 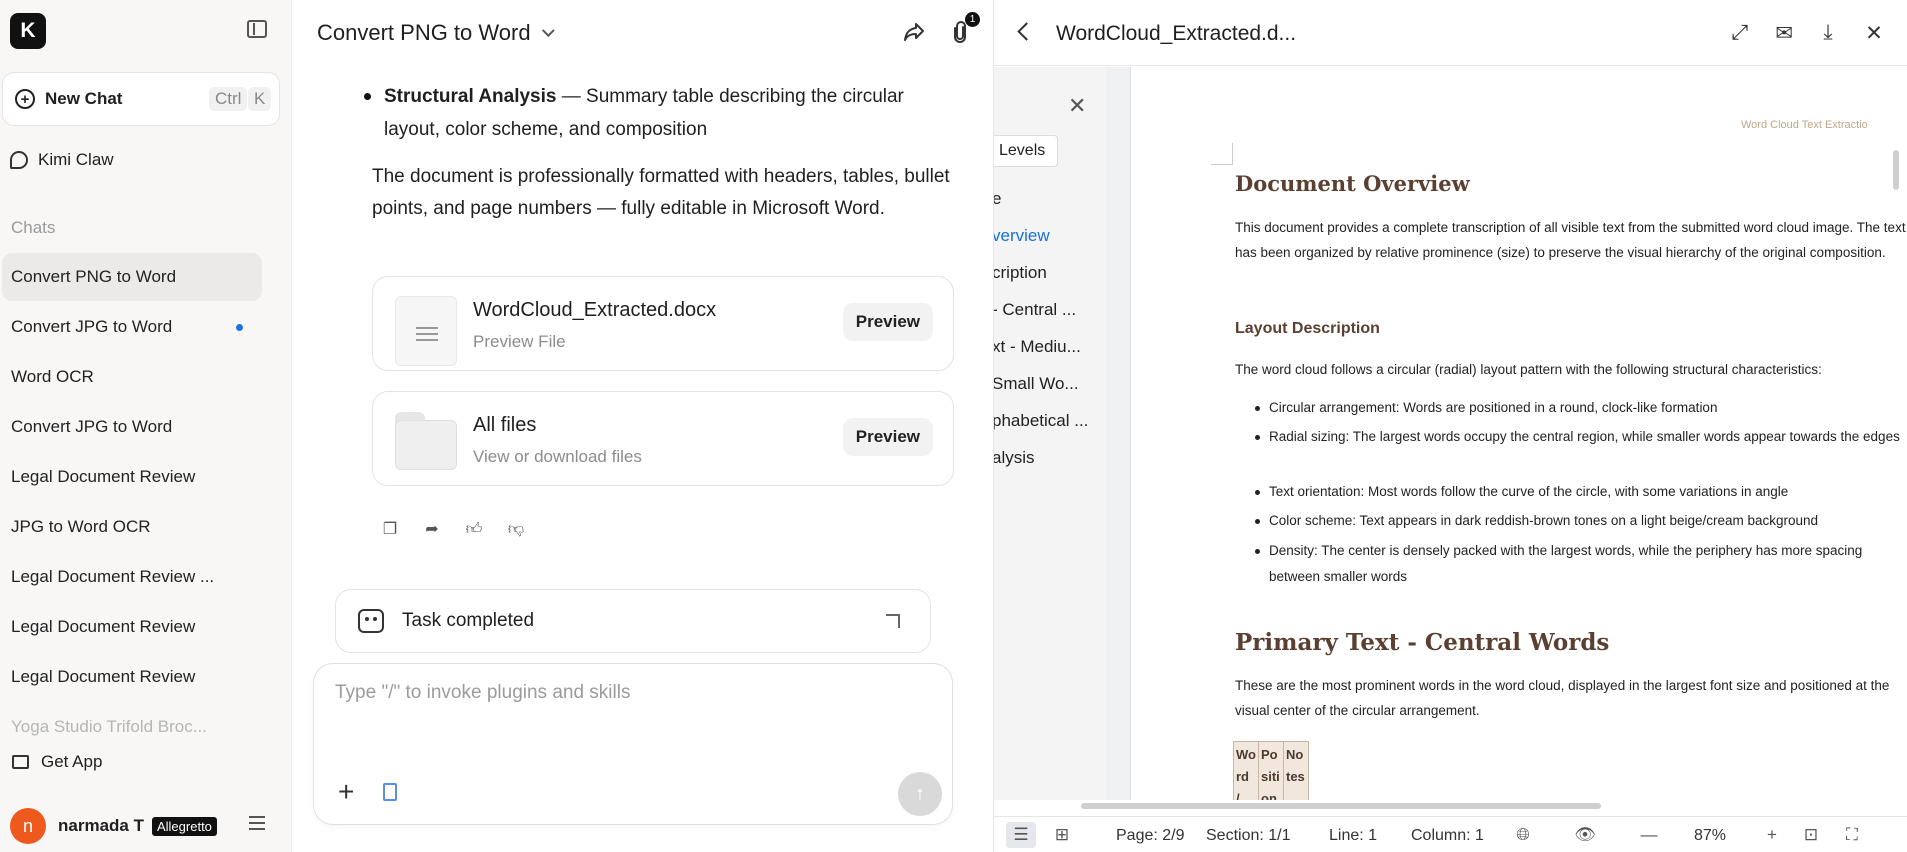 I want to click on toc-item: alysis, so click(x=1014, y=458).